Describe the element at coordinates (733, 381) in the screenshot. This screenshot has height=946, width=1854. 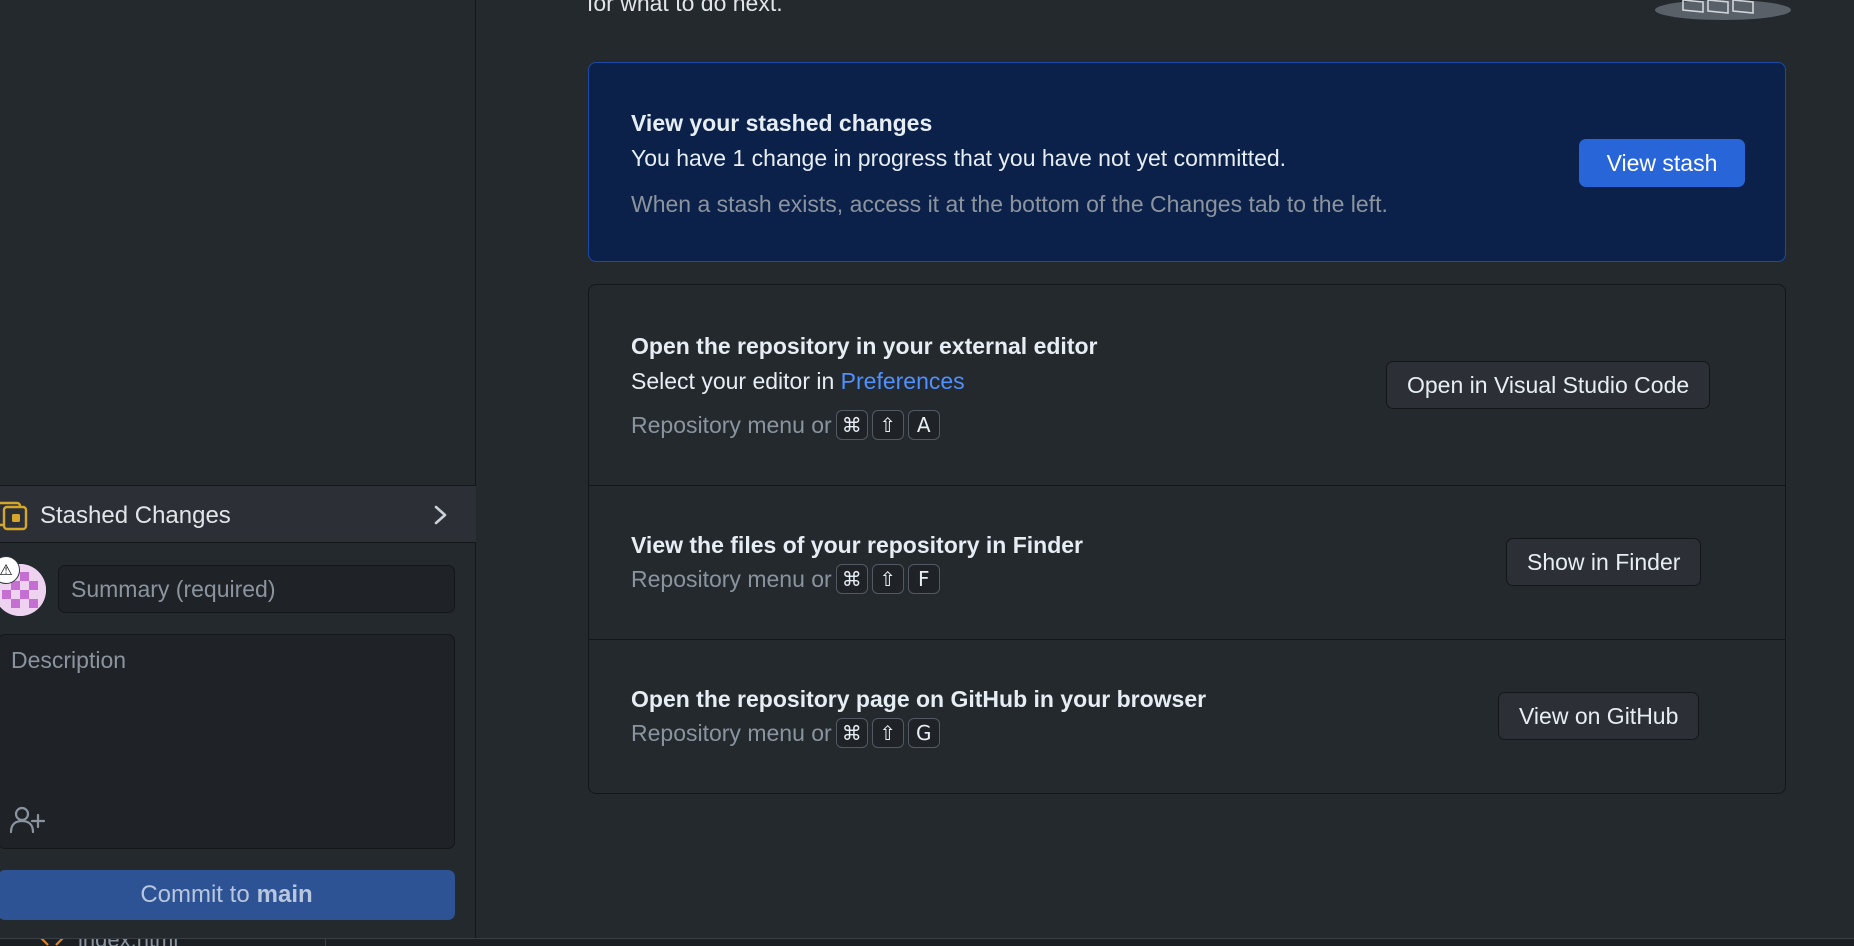
I see `editor-action-body-prefix: Select your editor in` at that location.